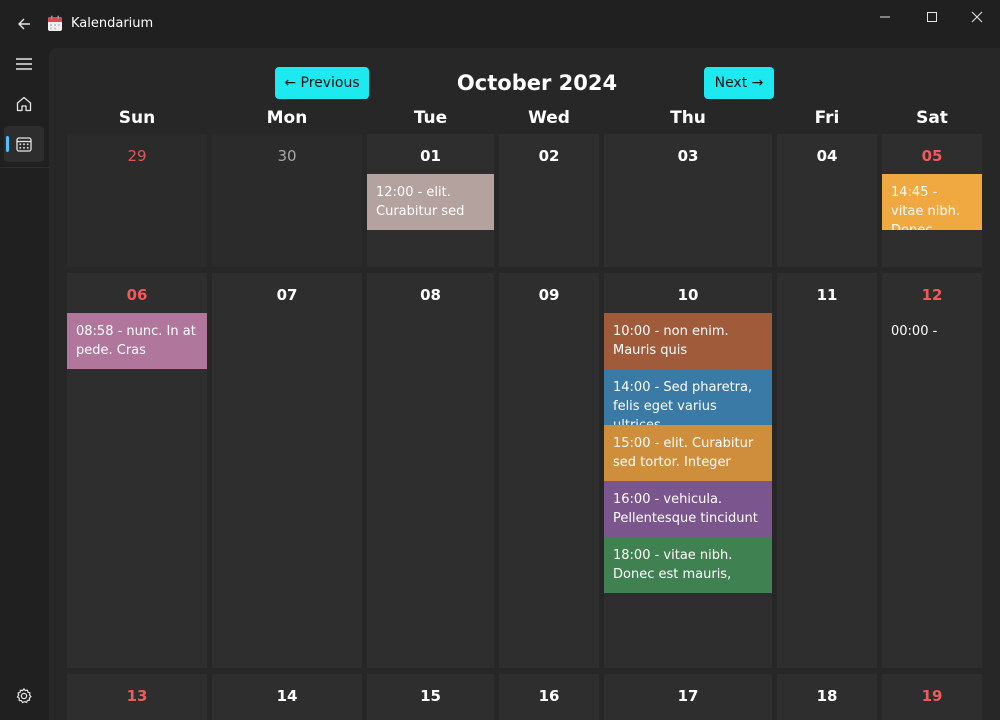 This screenshot has width=1000, height=720. Describe the element at coordinates (7, 144) in the screenshot. I see `selection-indicator` at that location.